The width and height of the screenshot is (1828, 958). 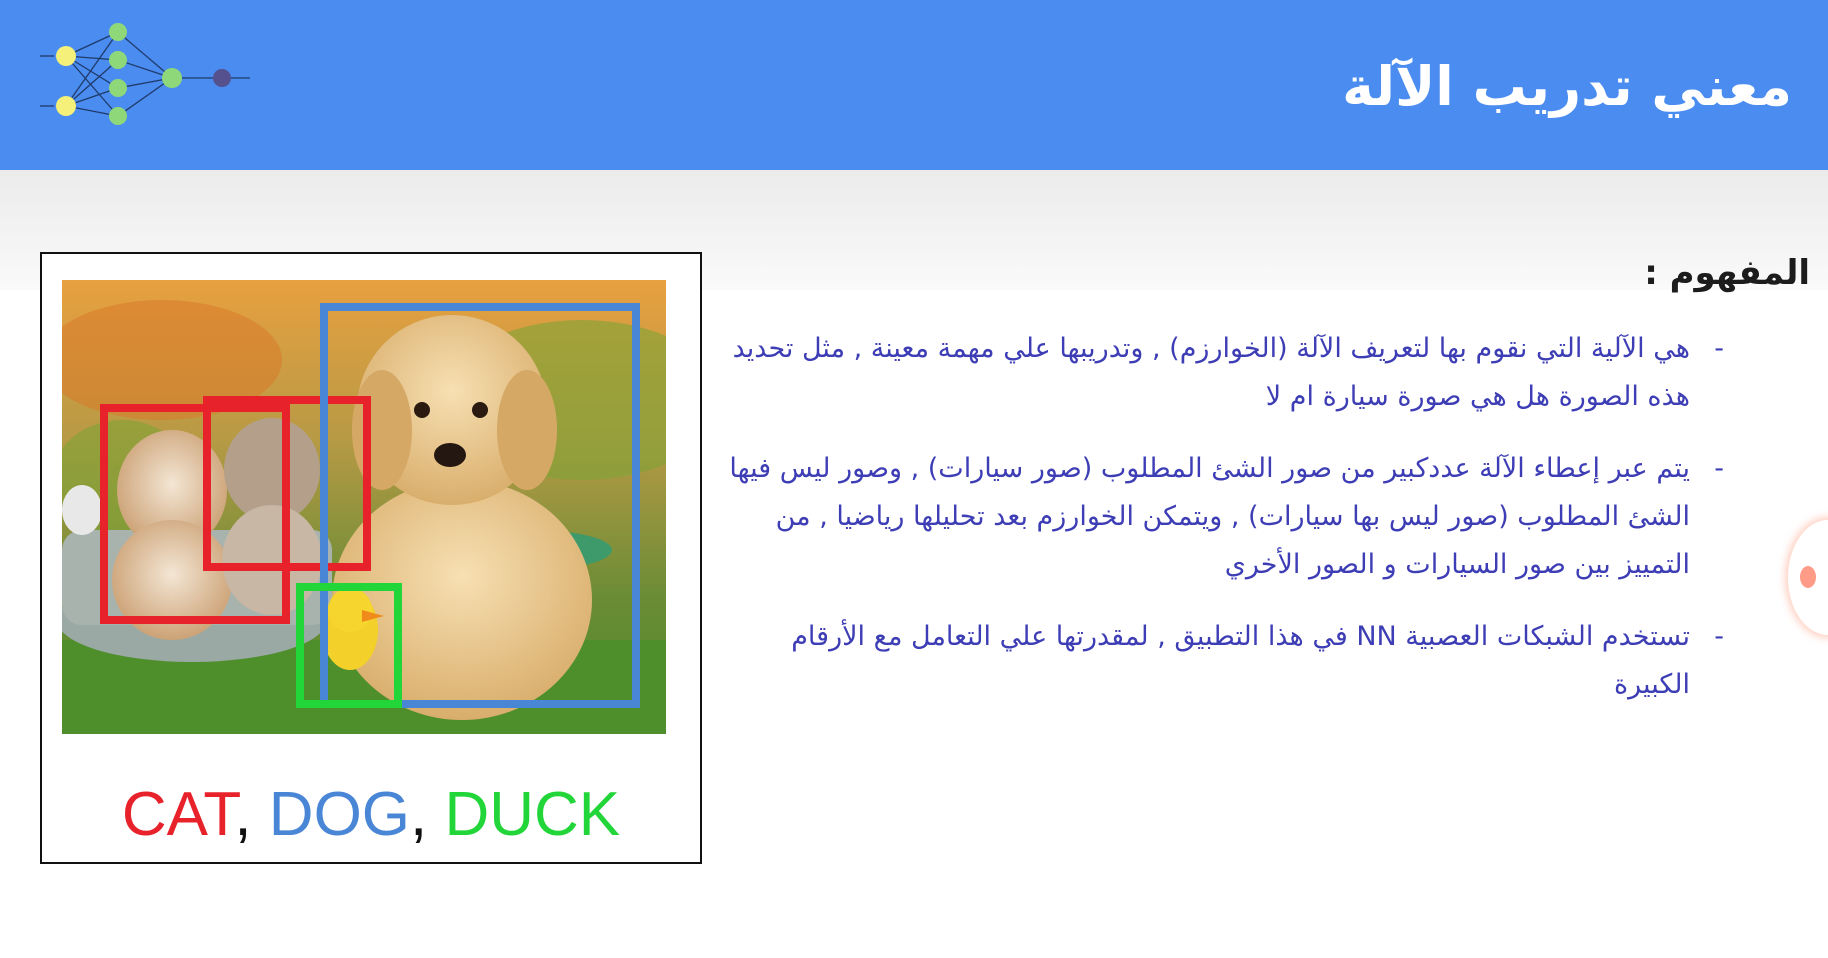 What do you see at coordinates (1727, 273) in the screenshot?
I see `concept-heading: المفهوم :` at bounding box center [1727, 273].